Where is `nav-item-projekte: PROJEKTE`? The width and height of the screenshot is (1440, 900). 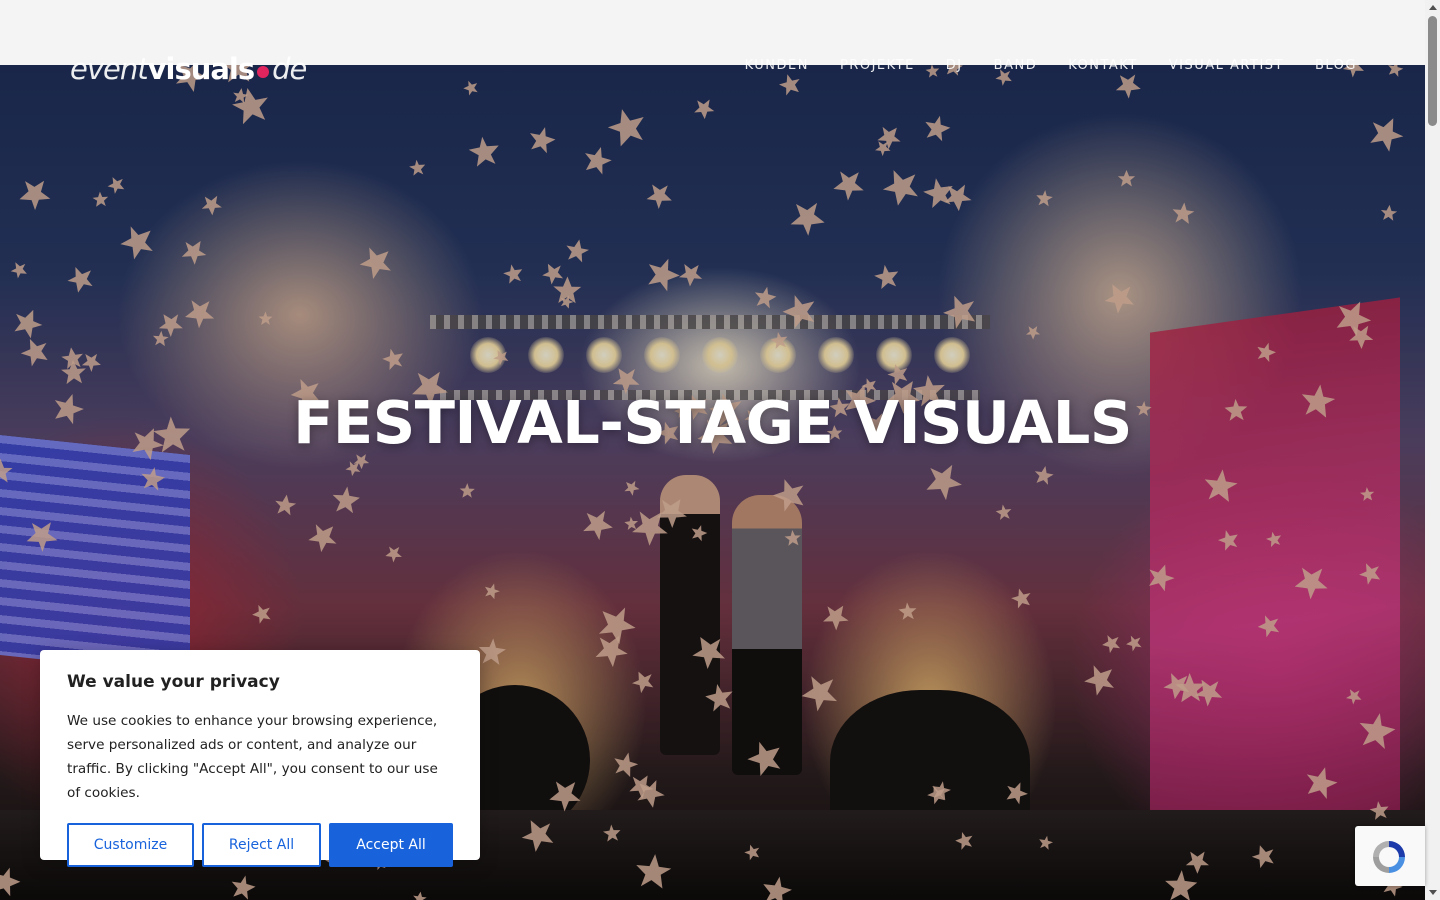
nav-item-projekte: PROJEKTE is located at coordinates (877, 65).